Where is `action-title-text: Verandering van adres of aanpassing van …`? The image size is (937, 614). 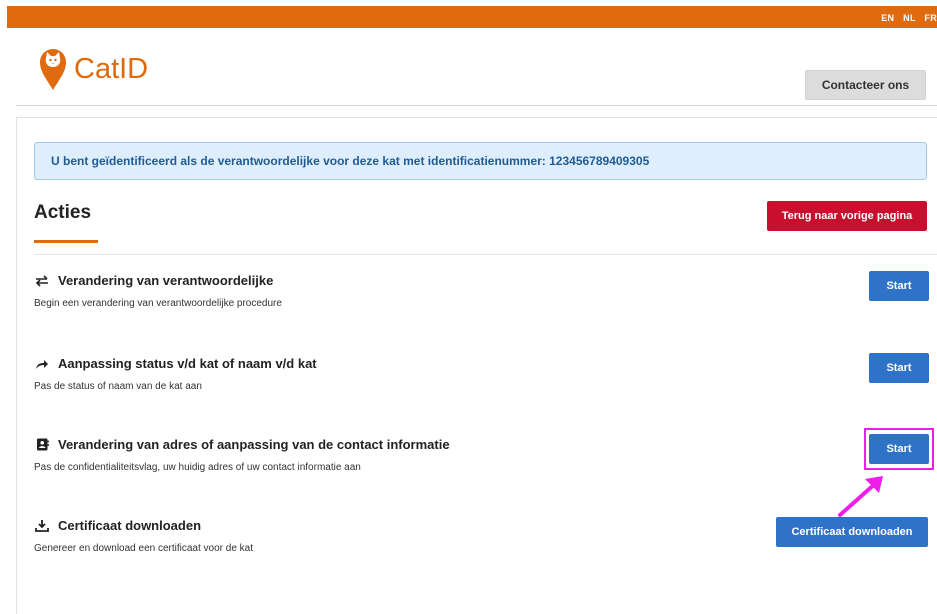 action-title-text: Verandering van adres of aanpassing van … is located at coordinates (254, 444).